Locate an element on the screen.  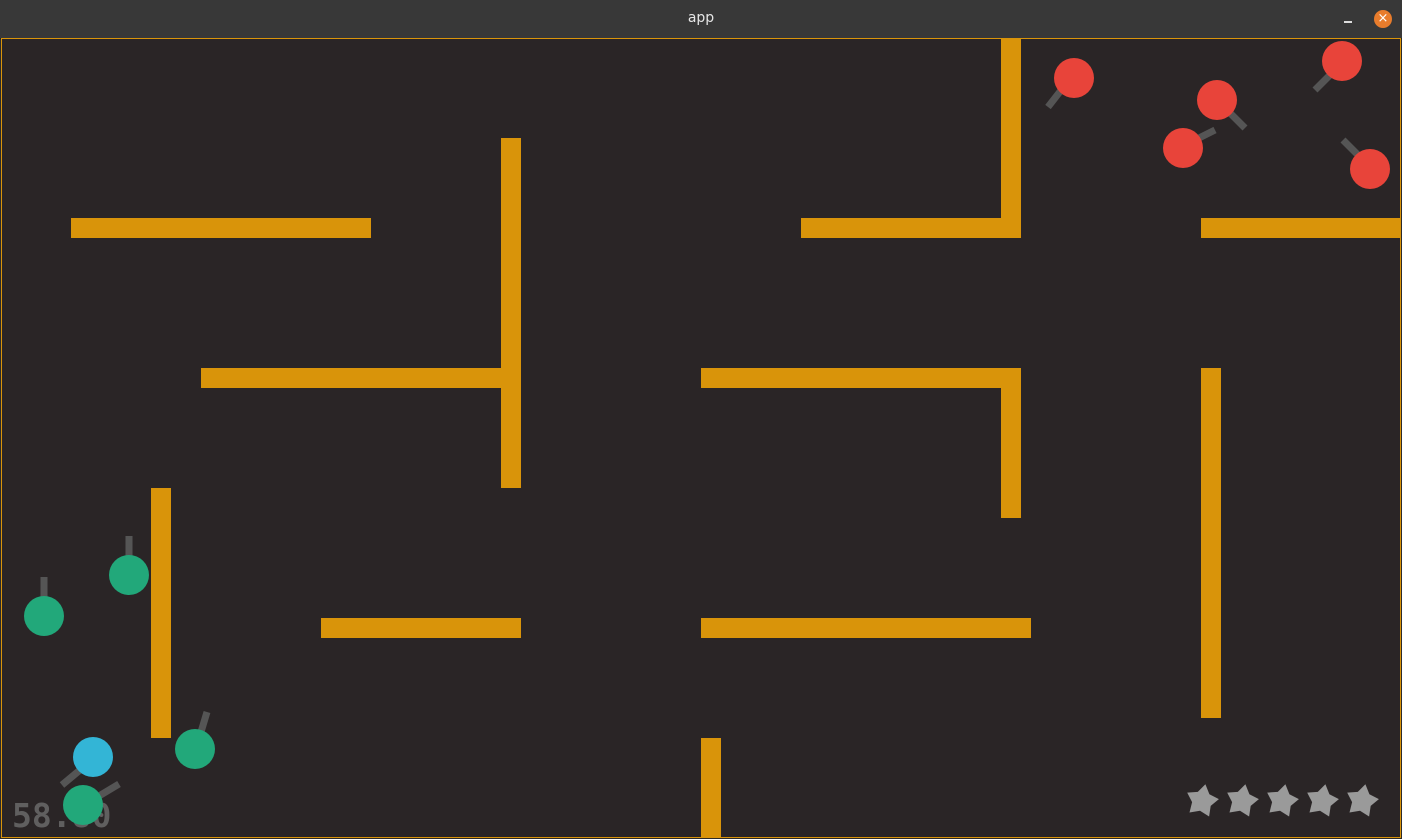
player-tank is located at coordinates (86, 762).